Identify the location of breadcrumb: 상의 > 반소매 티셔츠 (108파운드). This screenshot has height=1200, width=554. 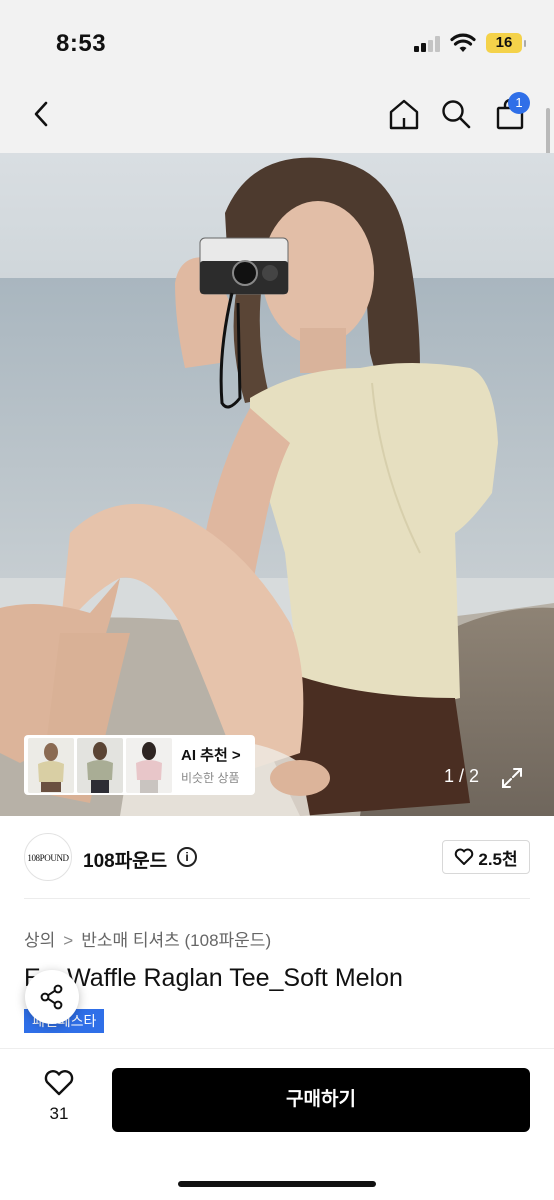
(147, 938).